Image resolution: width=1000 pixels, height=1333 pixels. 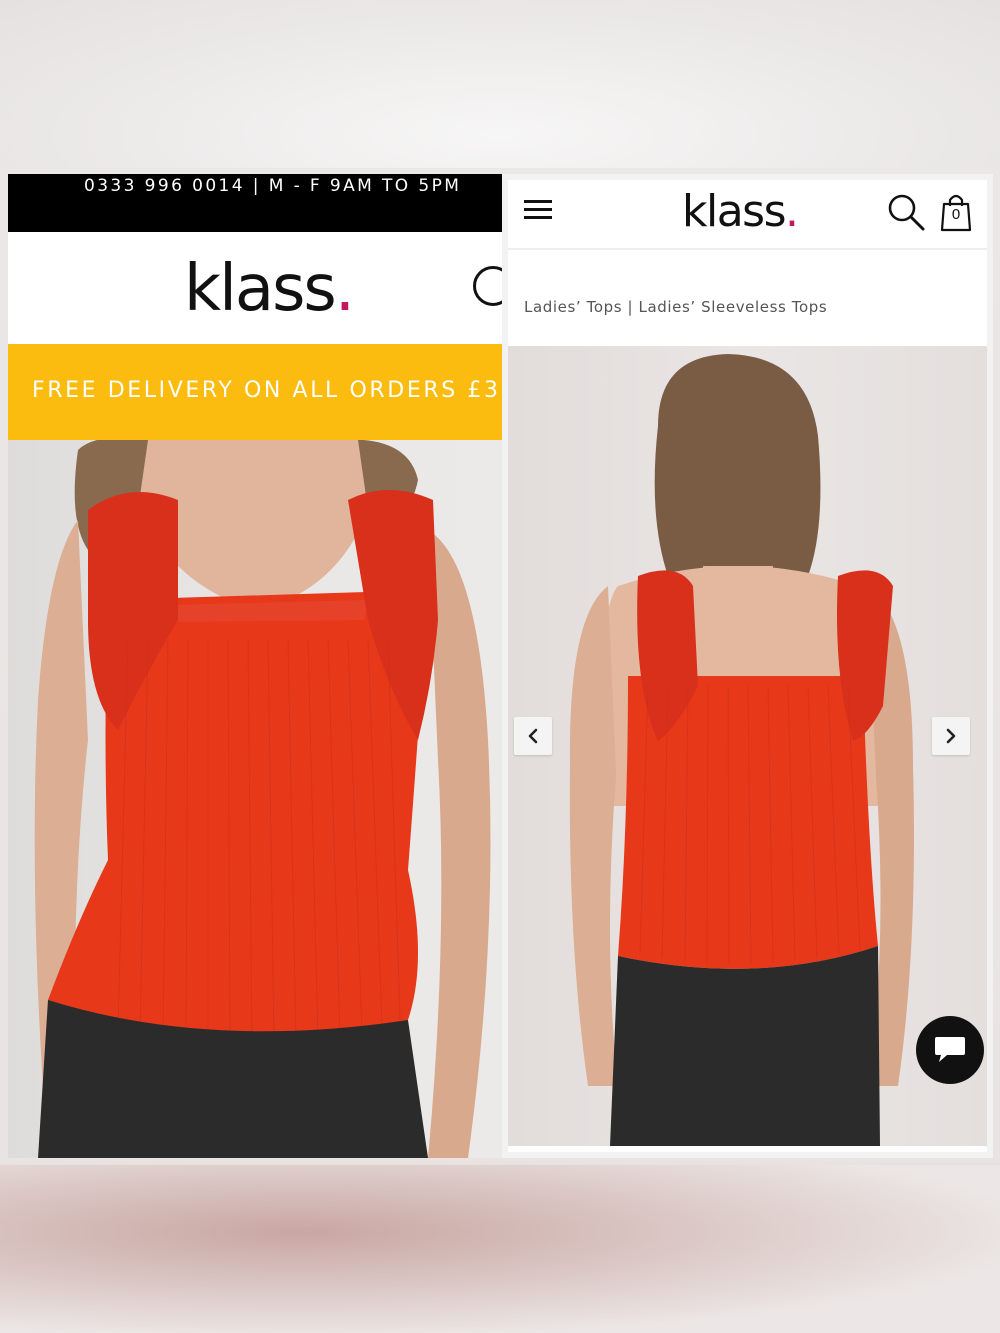 What do you see at coordinates (273, 186) in the screenshot?
I see `contact-text: 0333 996 0014 | M - F 9AM TO 5PM` at bounding box center [273, 186].